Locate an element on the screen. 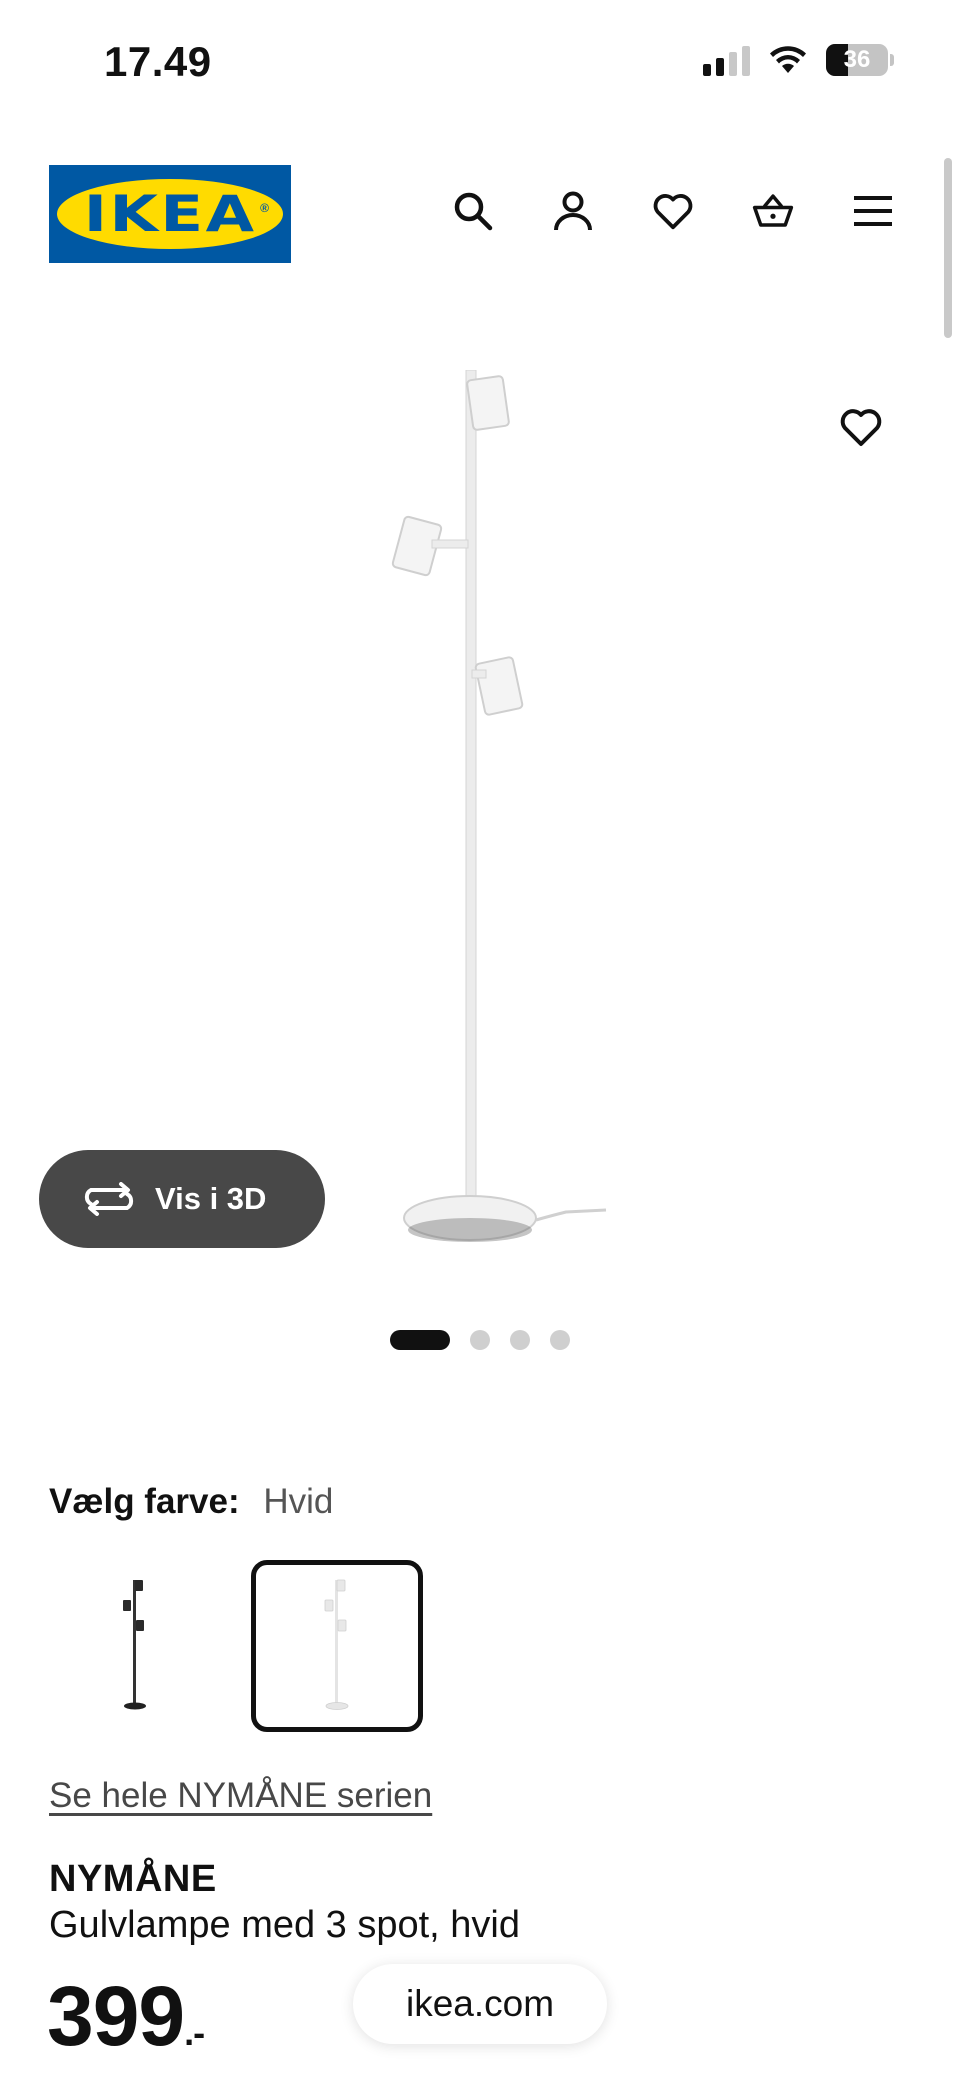 The width and height of the screenshot is (960, 2078). battery-icon: 36 is located at coordinates (857, 60).